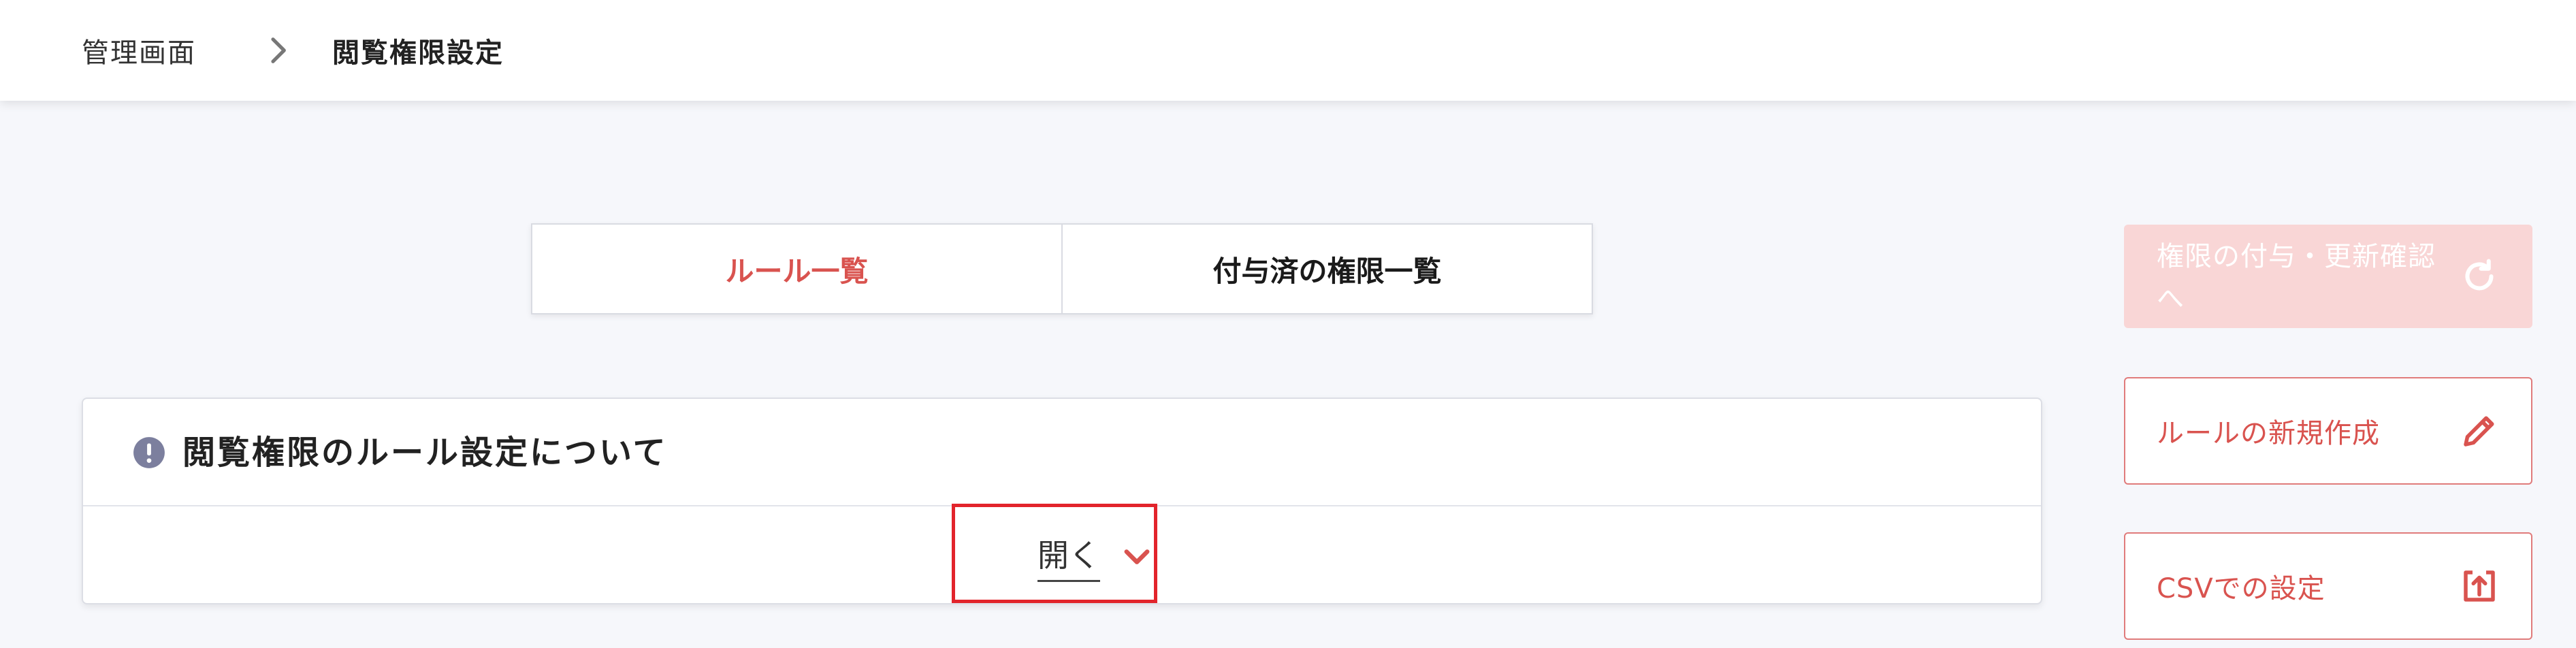 Image resolution: width=2576 pixels, height=648 pixels. Describe the element at coordinates (2296, 278) in the screenshot. I see `grant-update-label: 権限の付与・更新確認へ` at that location.